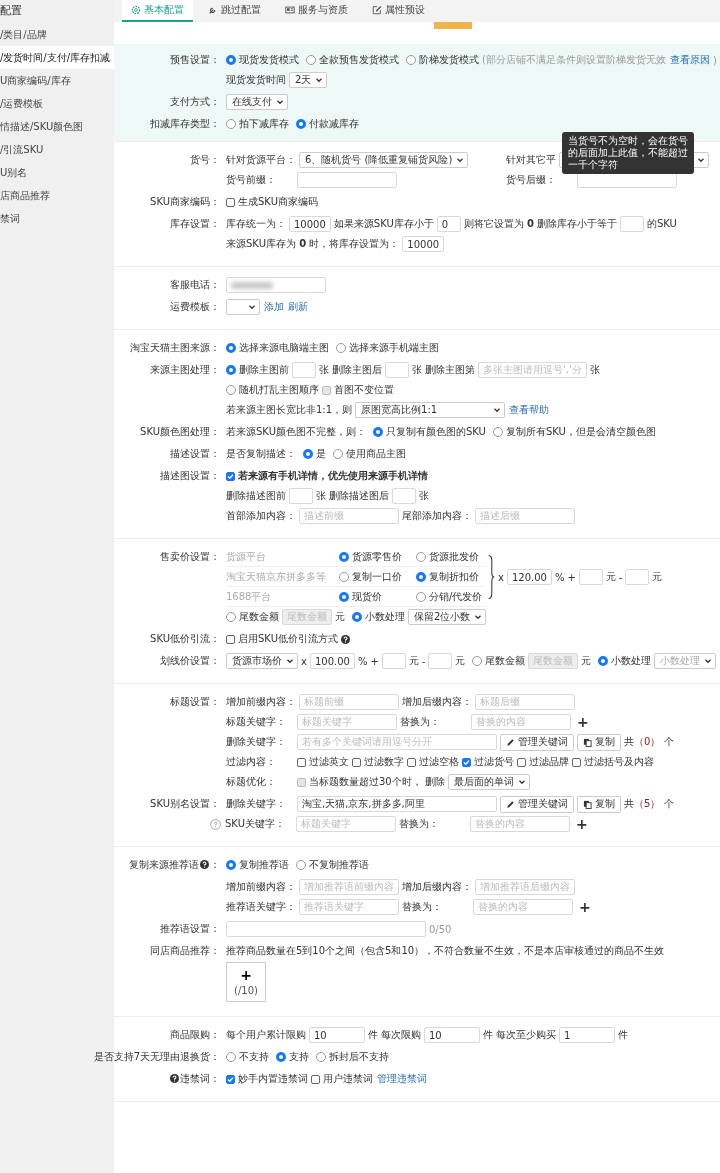 This screenshot has width=720, height=1173. I want to click on radio-option: 现货价, so click(373, 596).